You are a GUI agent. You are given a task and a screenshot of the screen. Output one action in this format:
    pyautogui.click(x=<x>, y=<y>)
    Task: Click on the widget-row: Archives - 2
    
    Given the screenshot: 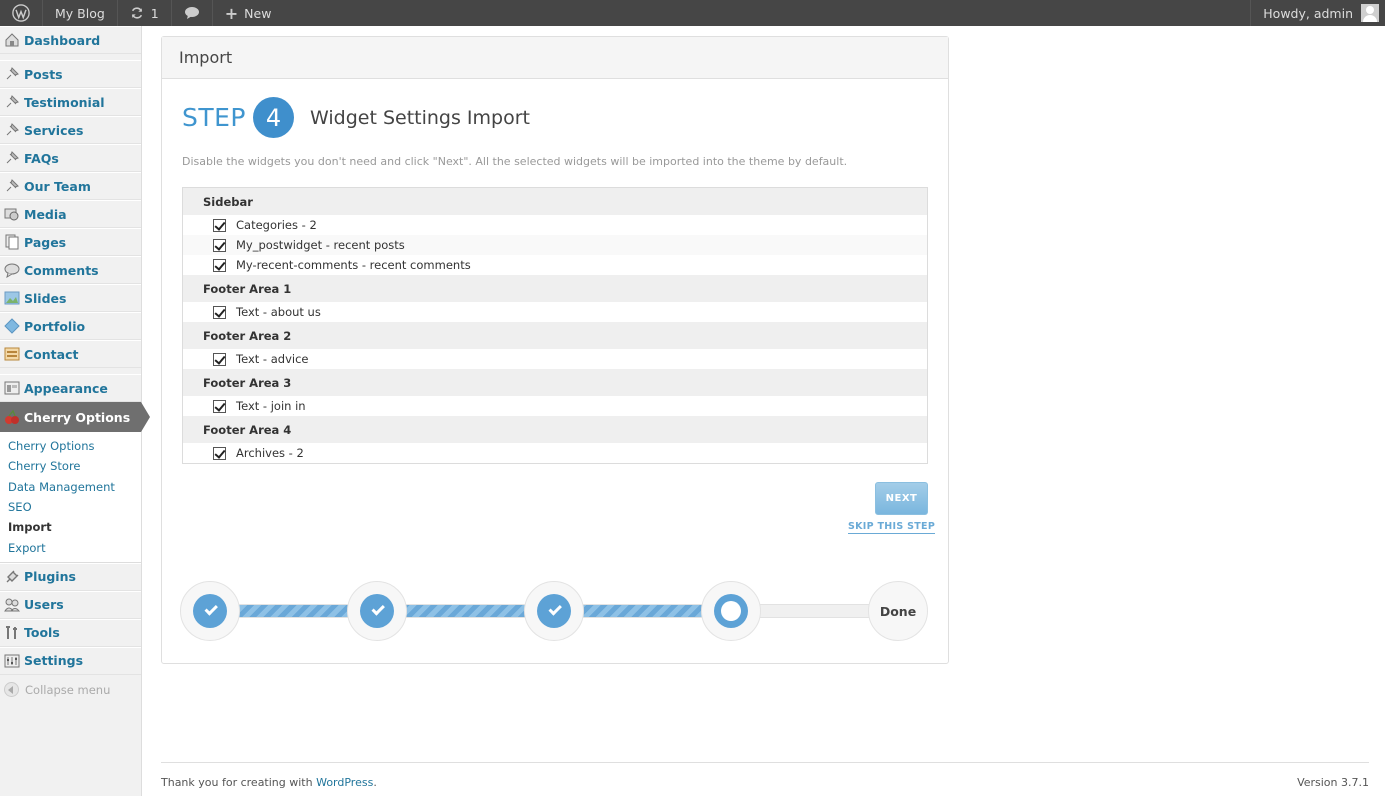 What is the action you would take?
    pyautogui.click(x=555, y=453)
    